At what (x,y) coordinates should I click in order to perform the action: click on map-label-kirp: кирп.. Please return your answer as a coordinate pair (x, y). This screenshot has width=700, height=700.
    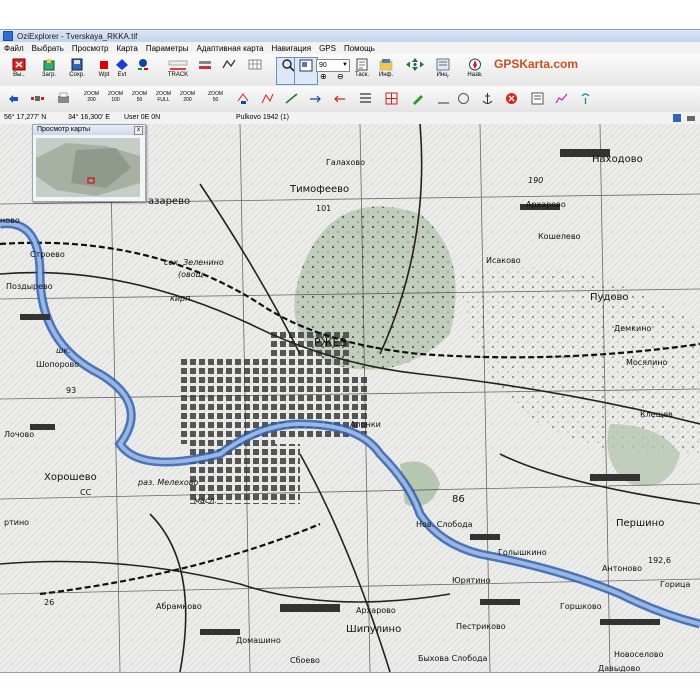
    Looking at the image, I should click on (181, 298).